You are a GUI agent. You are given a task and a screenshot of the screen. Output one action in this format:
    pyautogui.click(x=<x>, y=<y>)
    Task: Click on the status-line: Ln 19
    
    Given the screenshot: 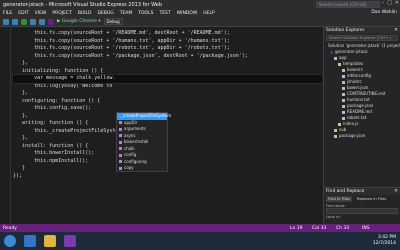 What is the action you would take?
    pyautogui.click(x=296, y=228)
    